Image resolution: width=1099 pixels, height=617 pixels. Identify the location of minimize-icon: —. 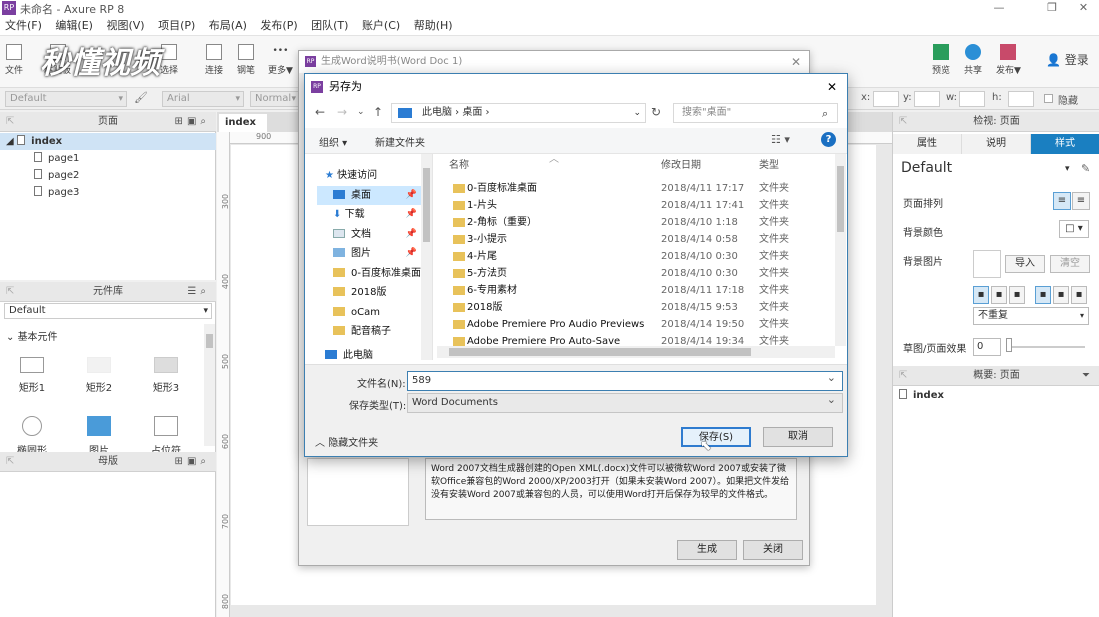
(999, 8).